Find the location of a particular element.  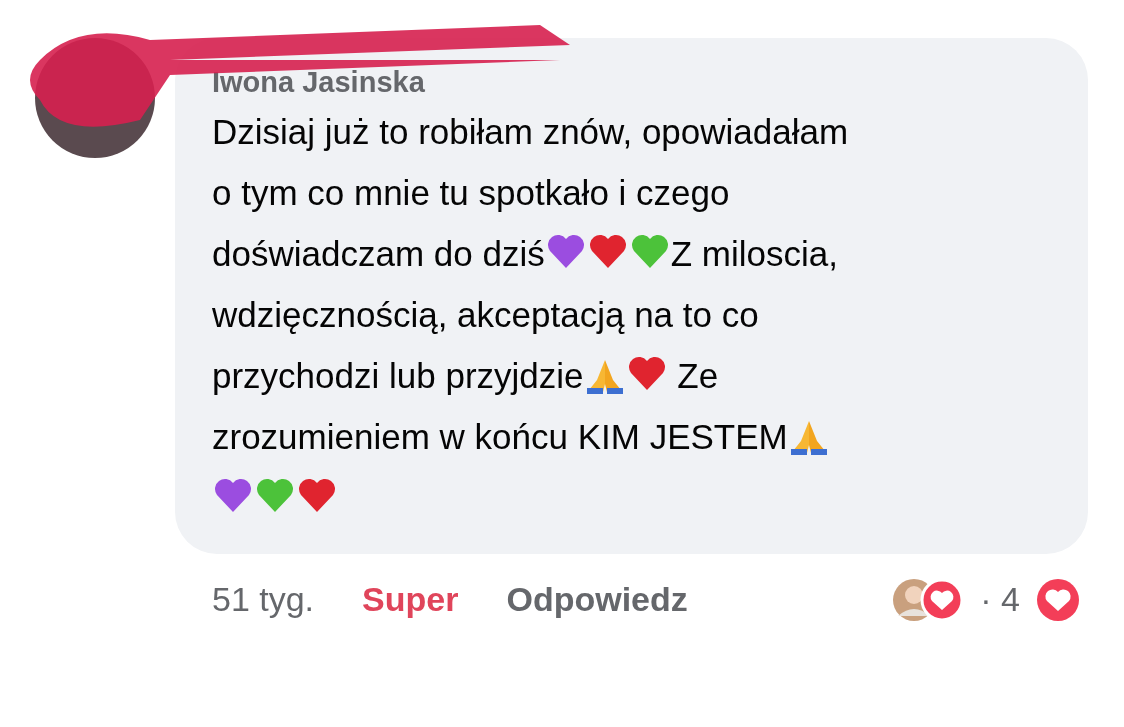

comment-text: o tym co mnie tu spotkało i czego is located at coordinates (471, 192).